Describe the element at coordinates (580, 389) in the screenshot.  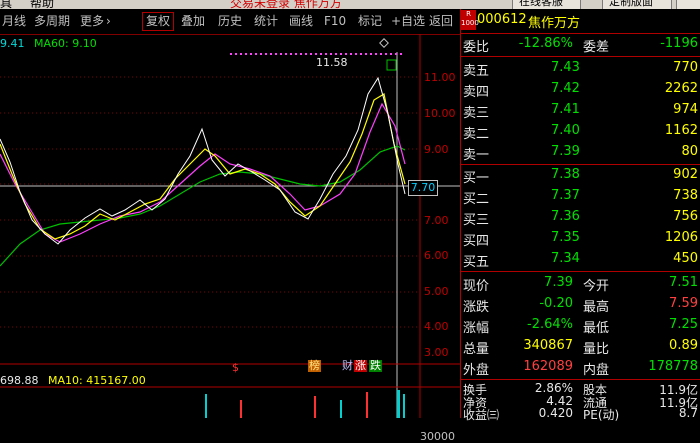
I see `fund-row: 换手 2.86% 股本 11.9亿` at that location.